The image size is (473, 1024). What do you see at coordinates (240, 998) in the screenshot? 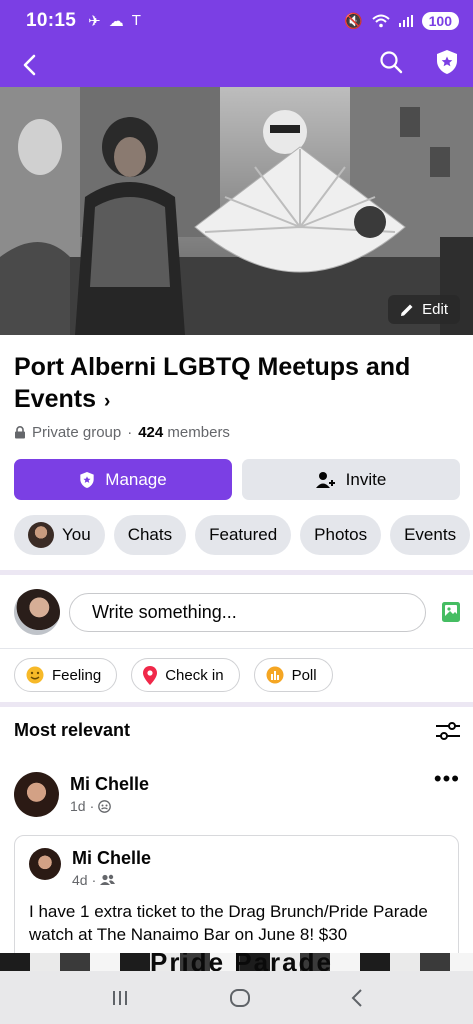
I see `home-icon` at bounding box center [240, 998].